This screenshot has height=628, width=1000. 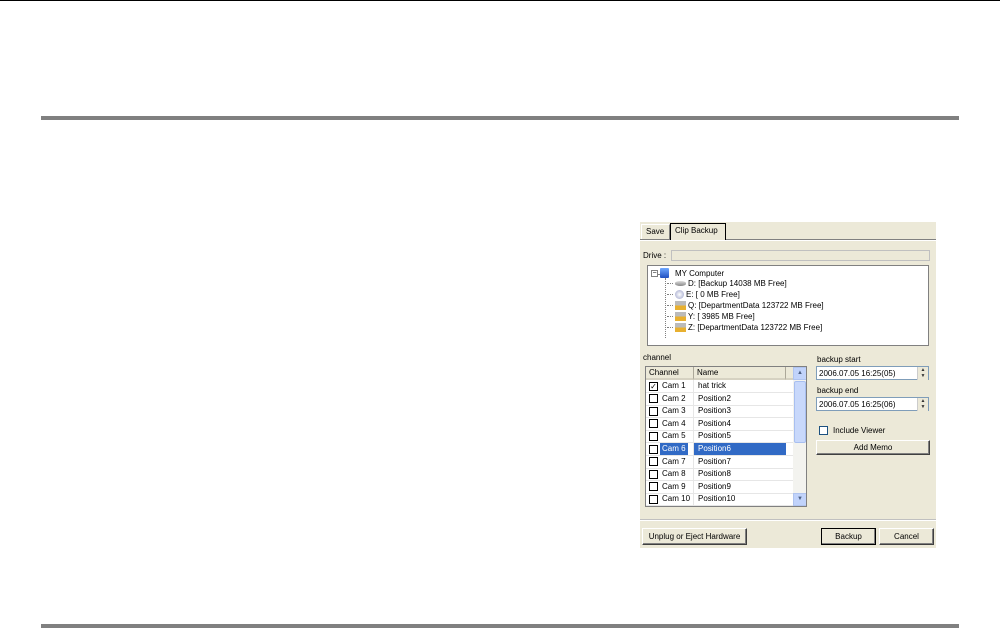 What do you see at coordinates (500, 626) in the screenshot?
I see `divider-bottom` at bounding box center [500, 626].